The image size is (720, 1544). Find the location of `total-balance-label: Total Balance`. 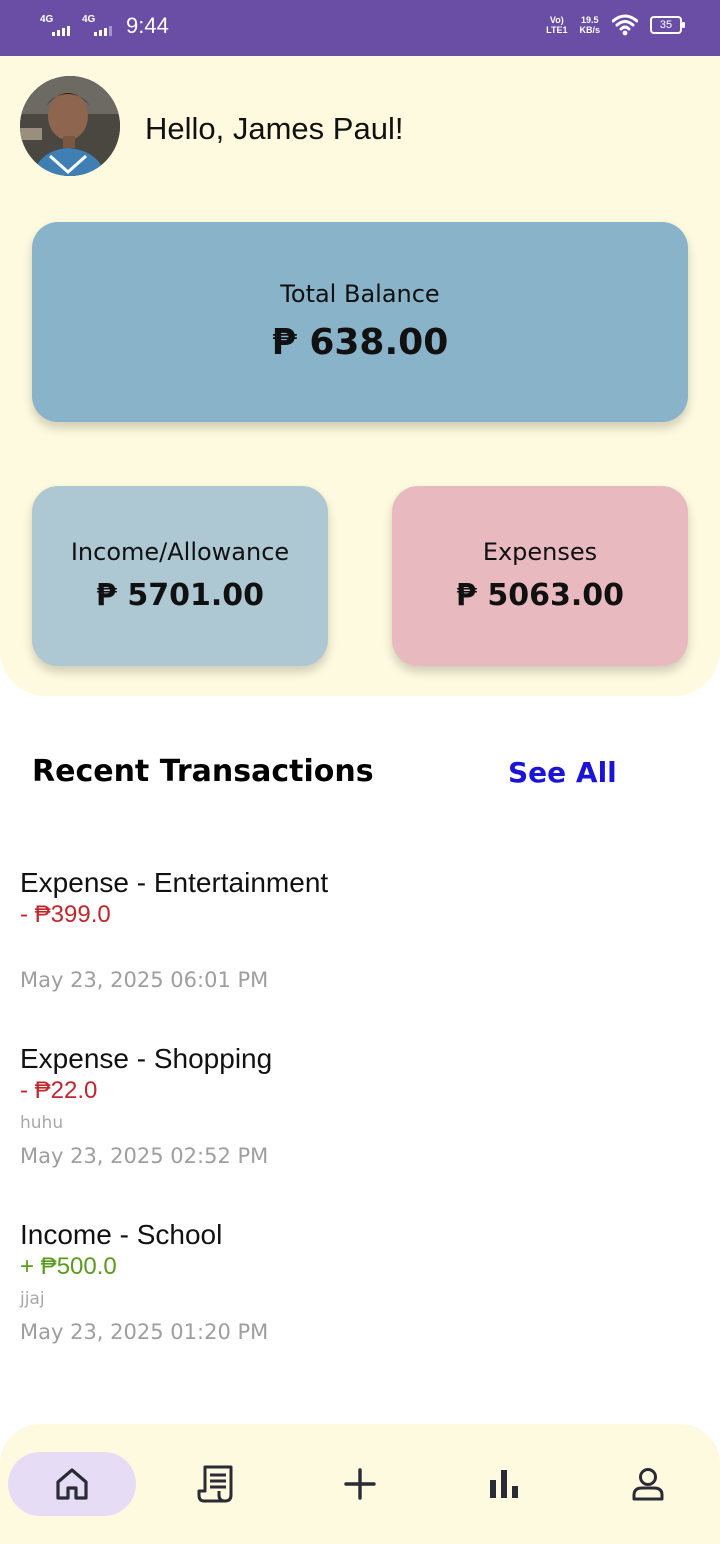

total-balance-label: Total Balance is located at coordinates (360, 294).